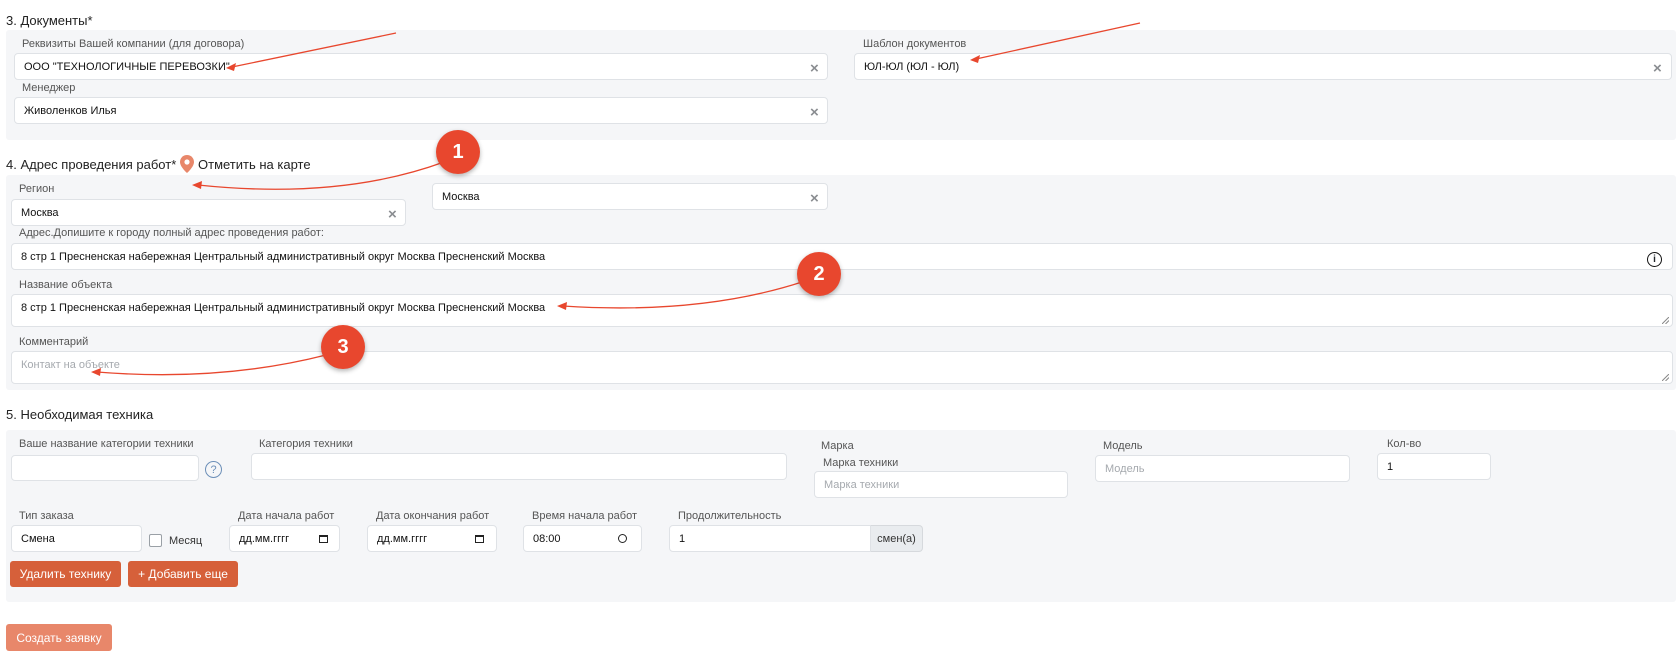 Image resolution: width=1680 pixels, height=670 pixels. What do you see at coordinates (519, 466) in the screenshot?
I see `category-field` at bounding box center [519, 466].